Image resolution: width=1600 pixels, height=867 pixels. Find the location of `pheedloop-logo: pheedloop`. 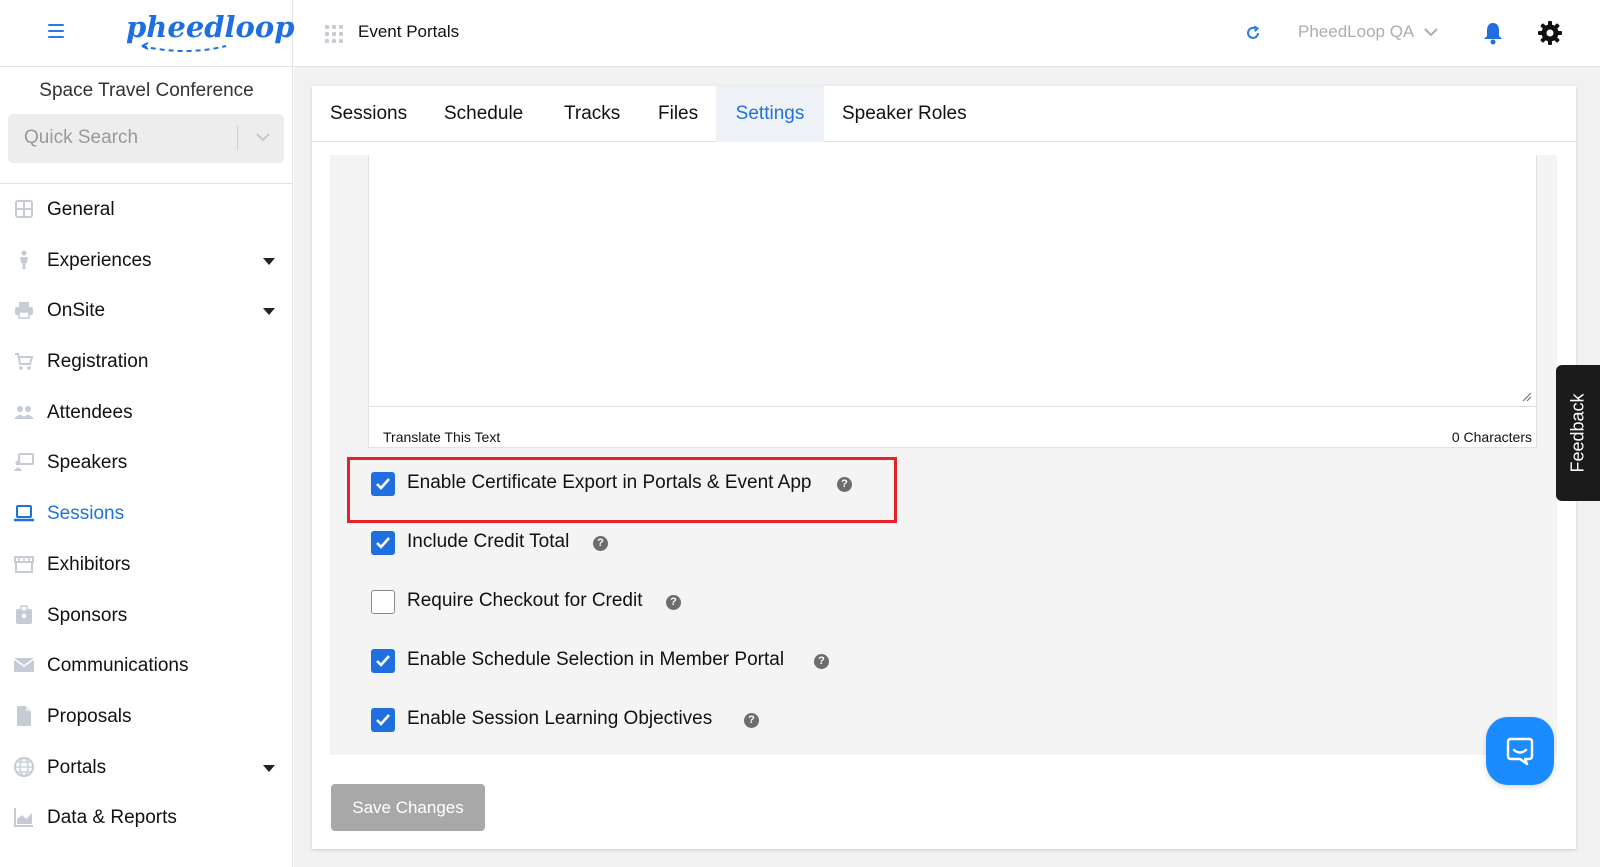

pheedloop-logo: pheedloop is located at coordinates (210, 32).